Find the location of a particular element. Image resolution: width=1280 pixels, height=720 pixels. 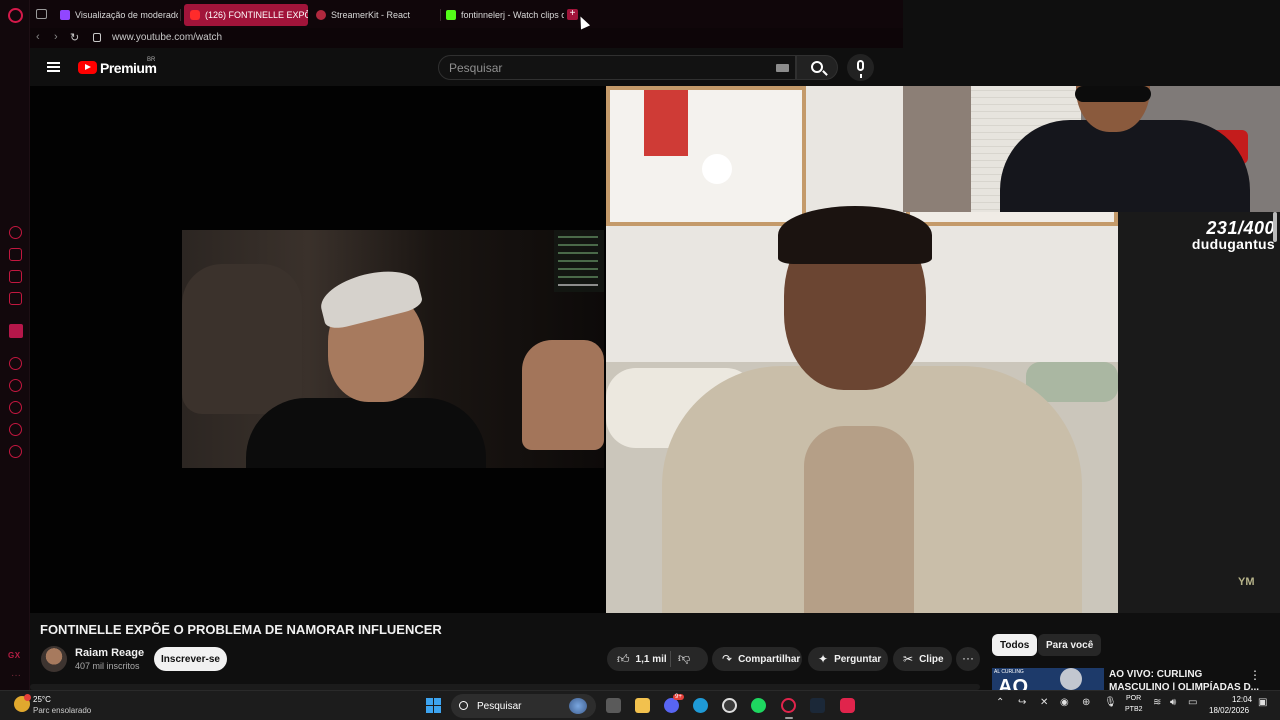

weather-condition: Parc ensolarado is located at coordinates (62, 710).